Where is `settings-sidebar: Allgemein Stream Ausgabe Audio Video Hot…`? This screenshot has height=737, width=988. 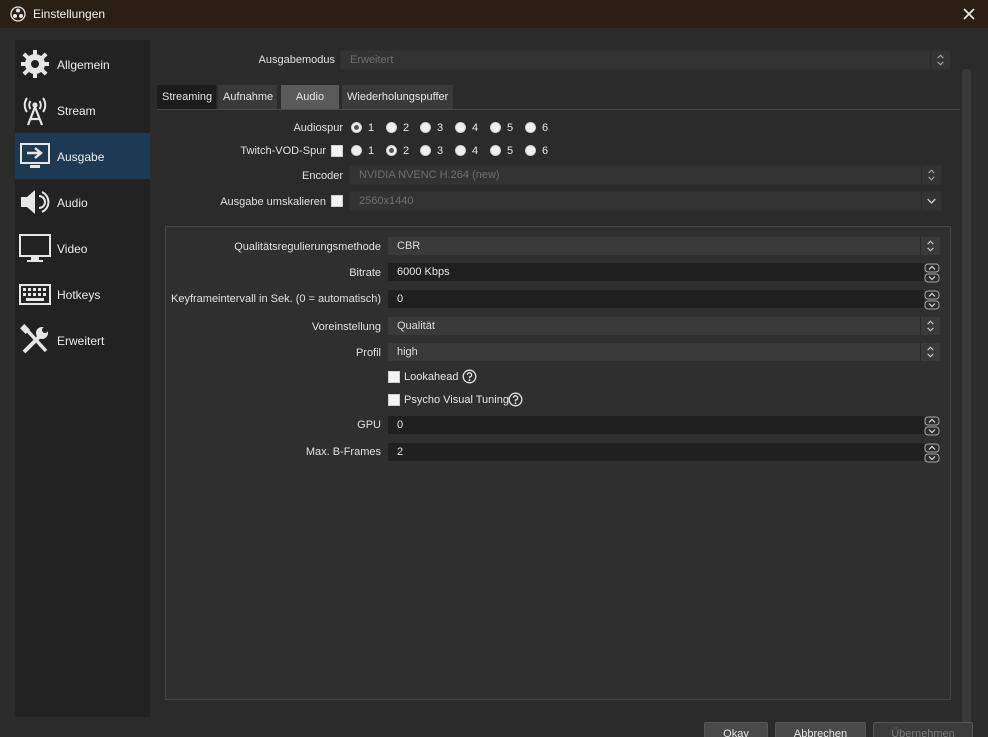
settings-sidebar: Allgemein Stream Ausgabe Audio Video Hot… is located at coordinates (82, 378).